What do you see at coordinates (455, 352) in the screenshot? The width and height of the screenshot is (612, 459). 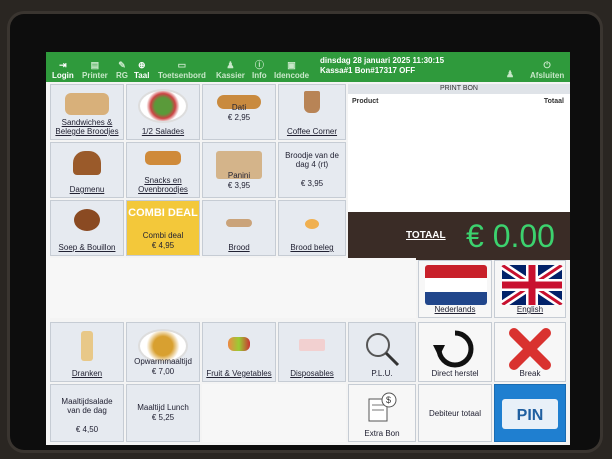 I see `direct-herstel-button: Direct herstel` at bounding box center [455, 352].